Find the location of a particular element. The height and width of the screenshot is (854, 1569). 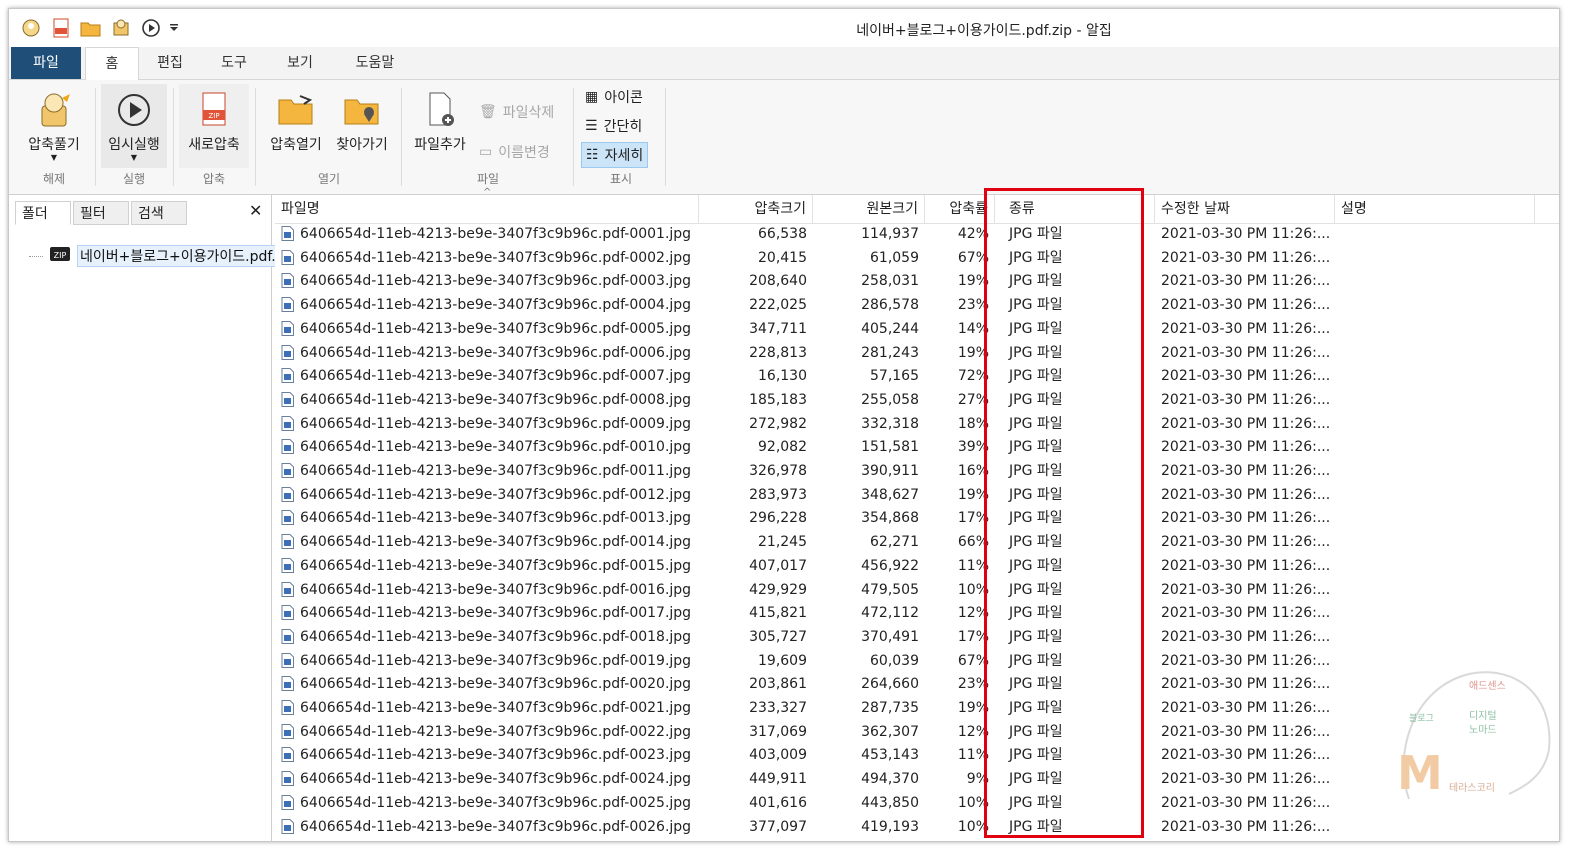

jpg-file-icon is located at coordinates (287, 802).